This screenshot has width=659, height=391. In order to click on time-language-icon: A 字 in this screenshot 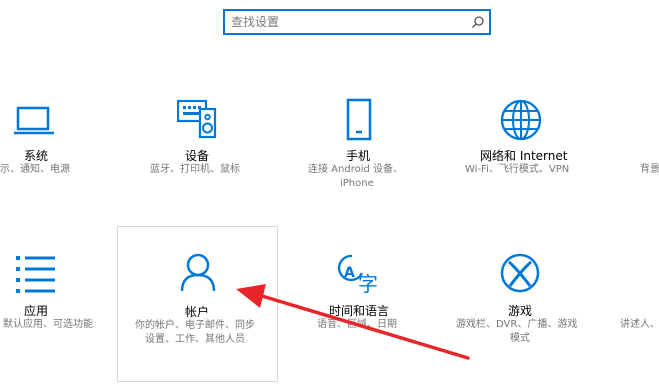, I will do `click(358, 273)`.